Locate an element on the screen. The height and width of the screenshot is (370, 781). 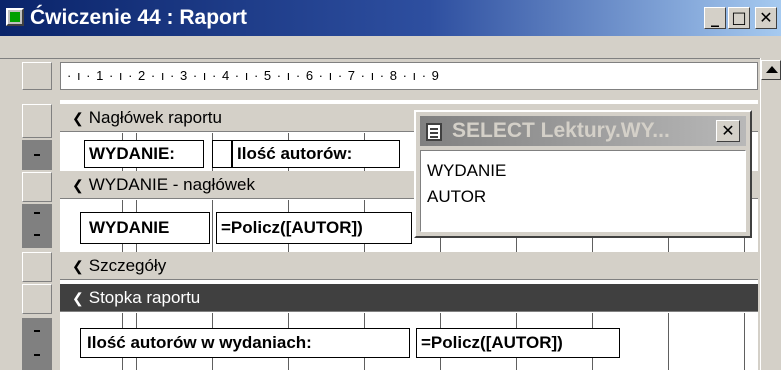
section-selector-report-footer is located at coordinates (37, 299).